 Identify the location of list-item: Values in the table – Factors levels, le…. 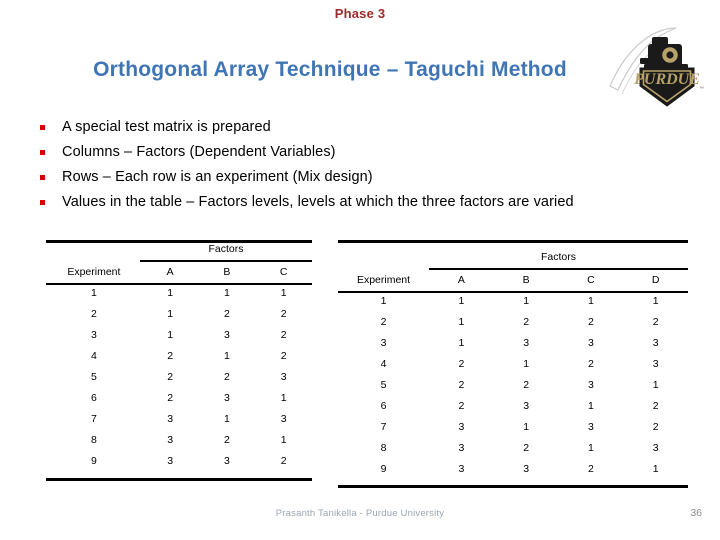
(362, 203).